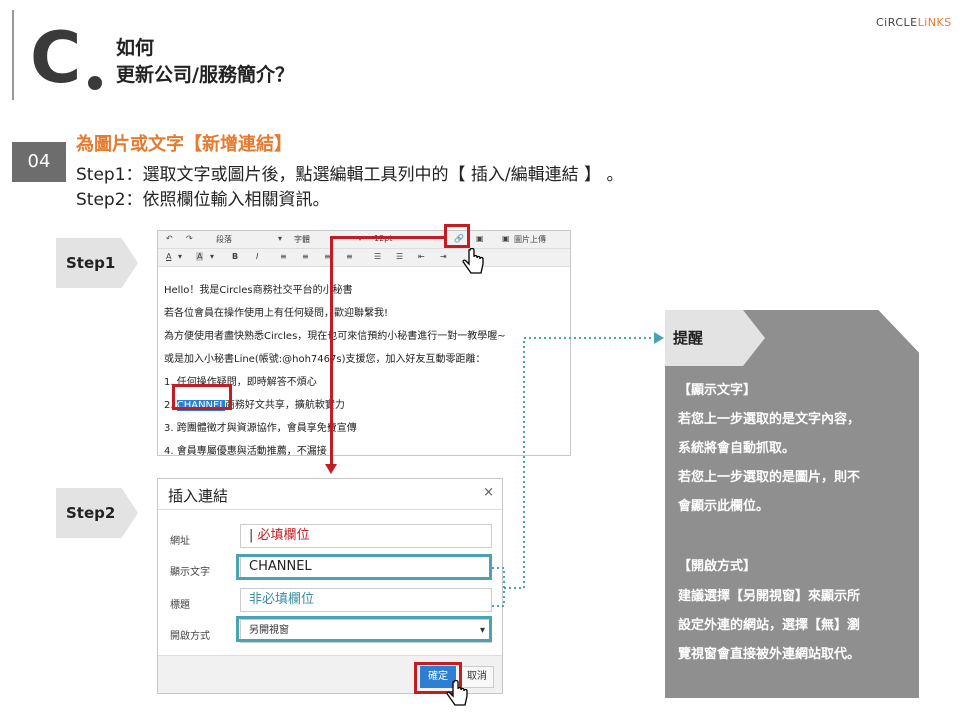 The image size is (960, 720). Describe the element at coordinates (934, 22) in the screenshot. I see `brand-suffix: LiNKS` at that location.